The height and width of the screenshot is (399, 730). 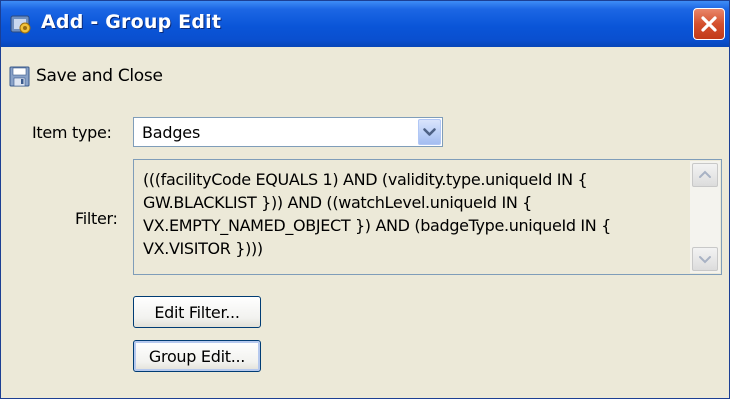 What do you see at coordinates (705, 217) in the screenshot?
I see `filter-scrollbar` at bounding box center [705, 217].